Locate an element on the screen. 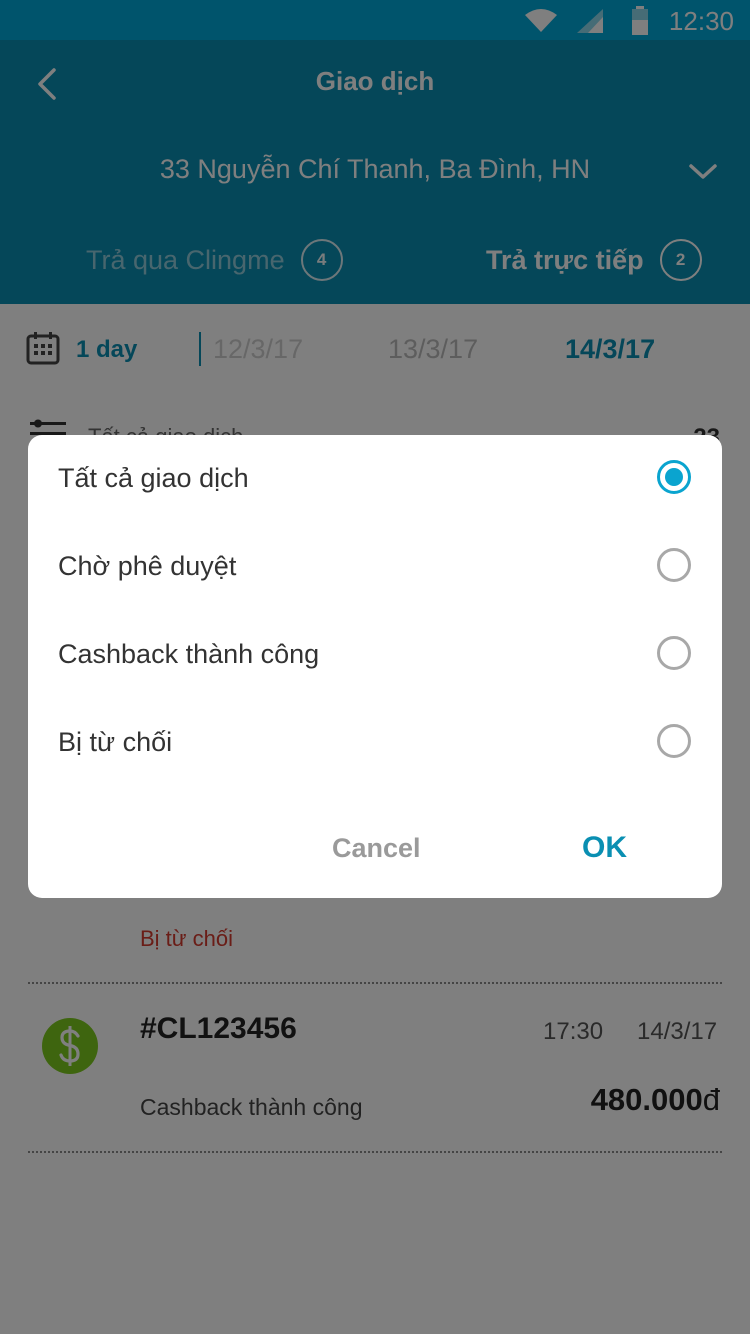  option-label: Bị từ chối is located at coordinates (115, 742).